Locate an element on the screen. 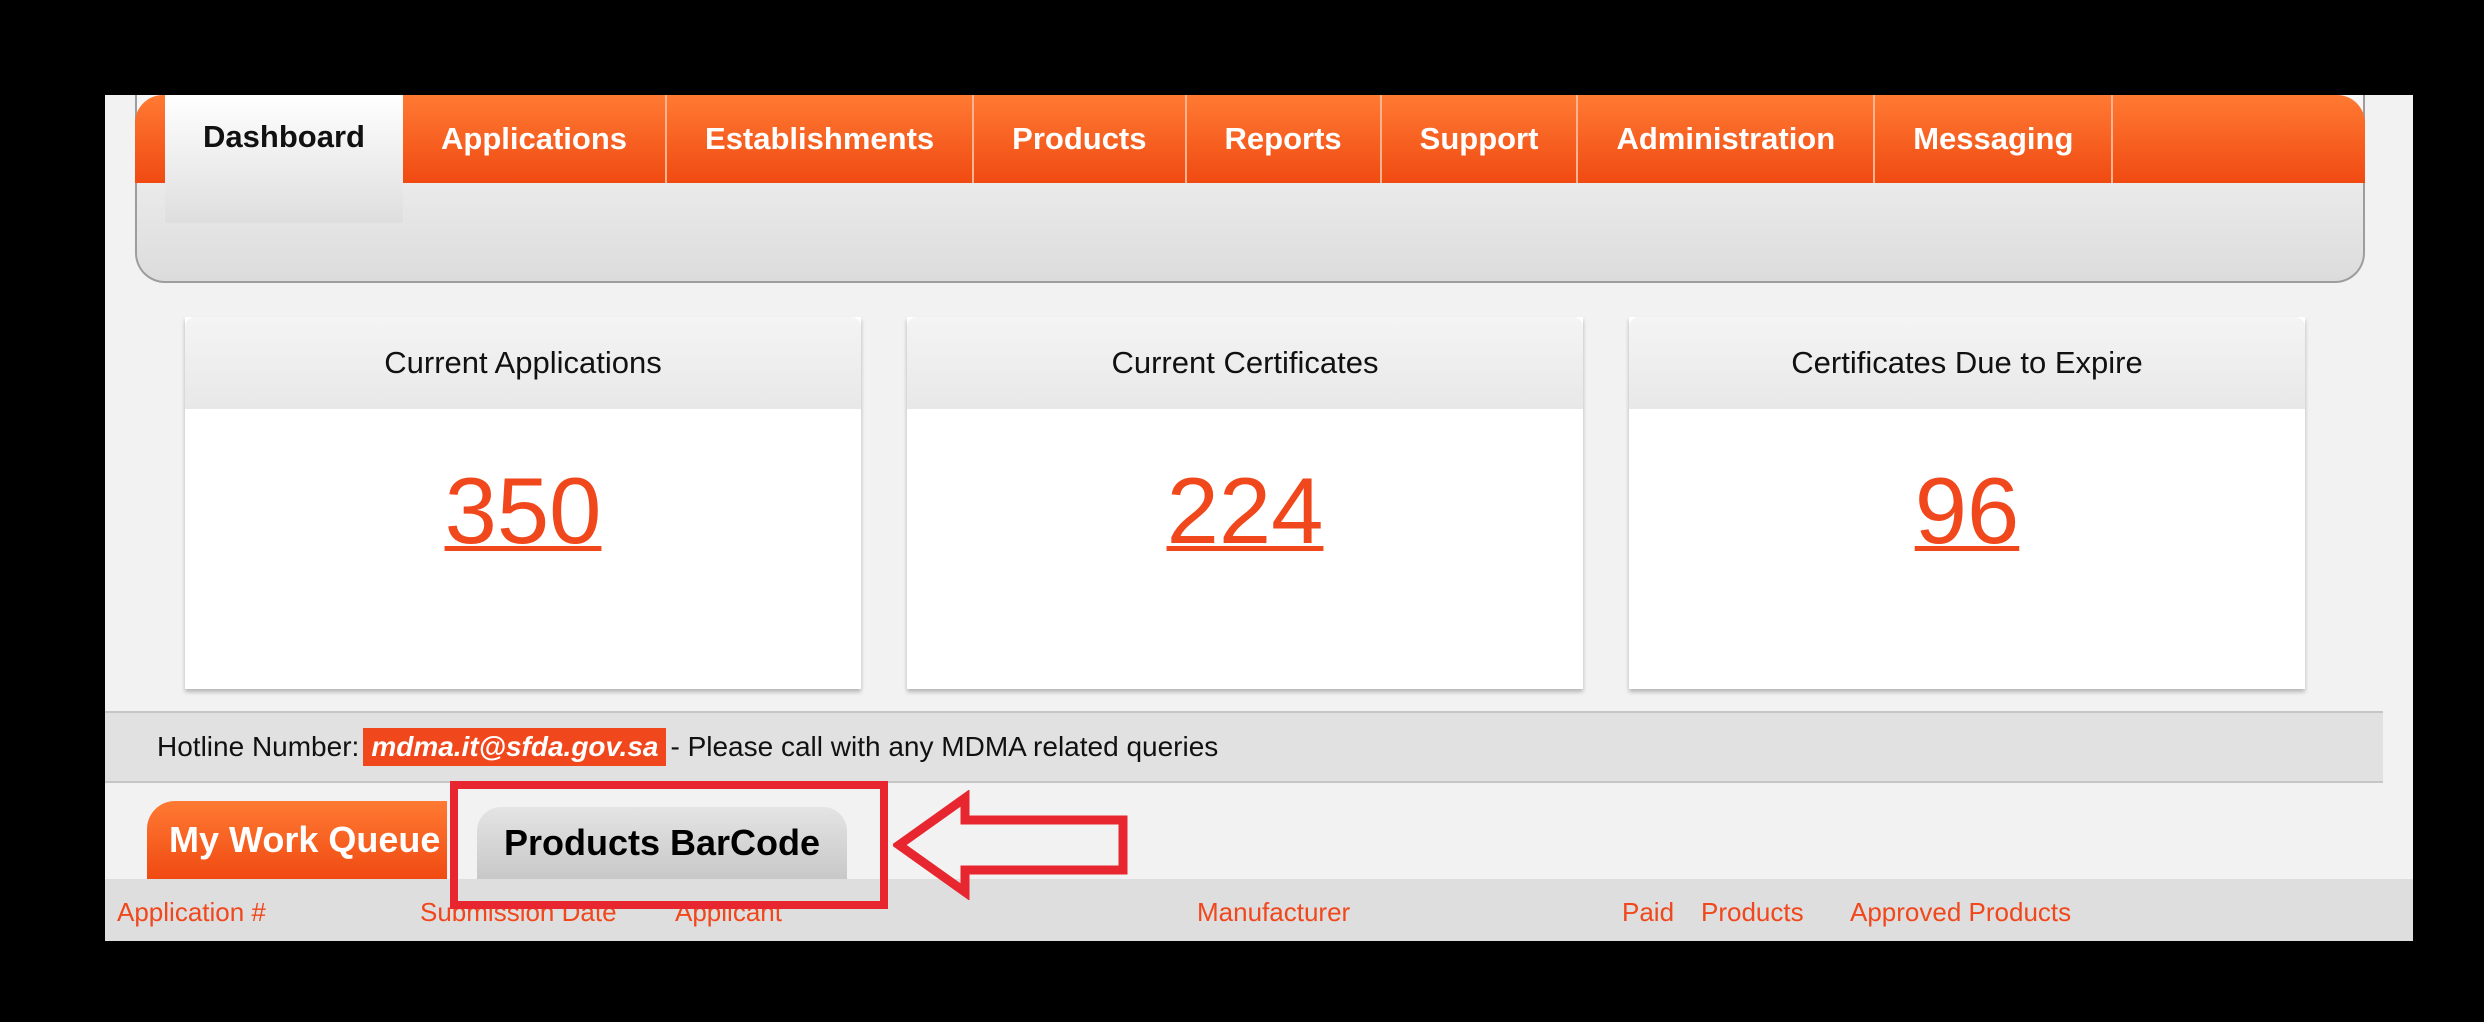 The height and width of the screenshot is (1022, 2484). stat-card-current-certificates: Current Certificates 224 is located at coordinates (1245, 503).